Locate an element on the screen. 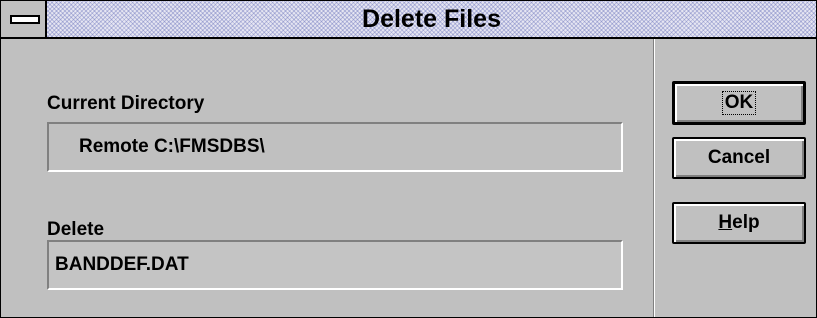 This screenshot has height=318, width=817. help-button: Help is located at coordinates (739, 223).